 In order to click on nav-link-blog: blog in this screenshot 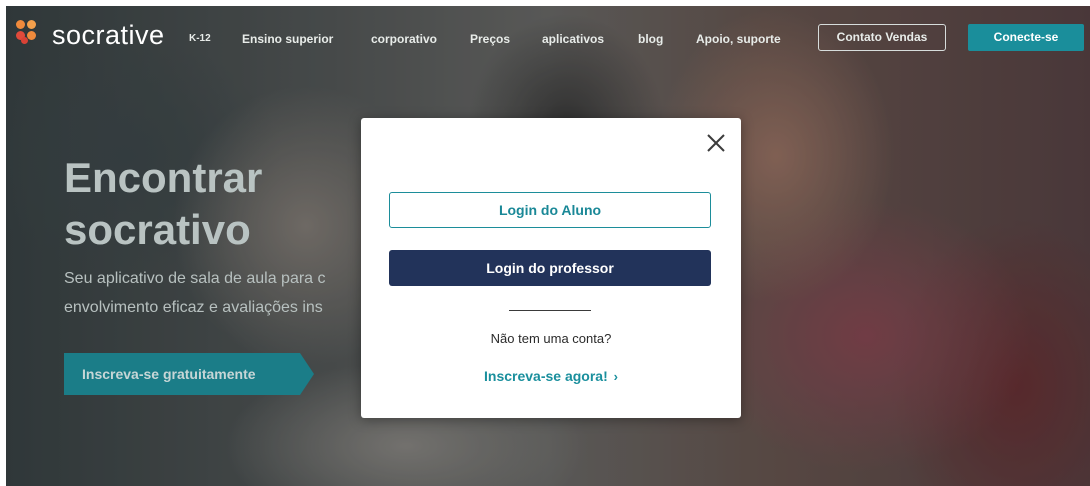, I will do `click(650, 39)`.